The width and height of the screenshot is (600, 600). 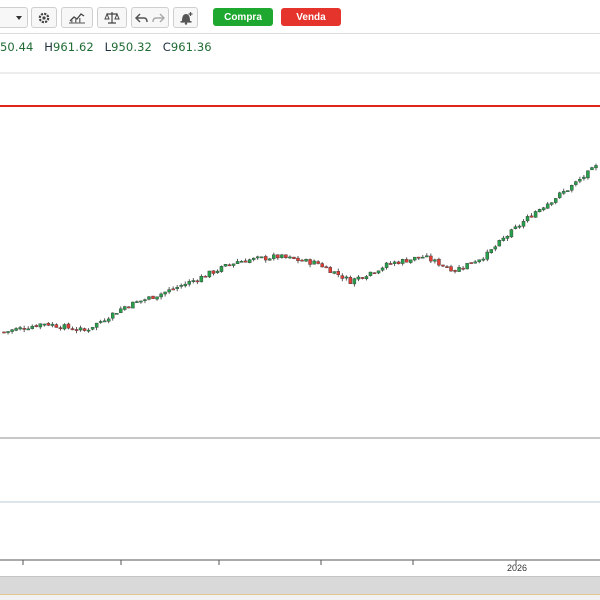 I want to click on chart-toolbar: Compra Venda, so click(x=300, y=17).